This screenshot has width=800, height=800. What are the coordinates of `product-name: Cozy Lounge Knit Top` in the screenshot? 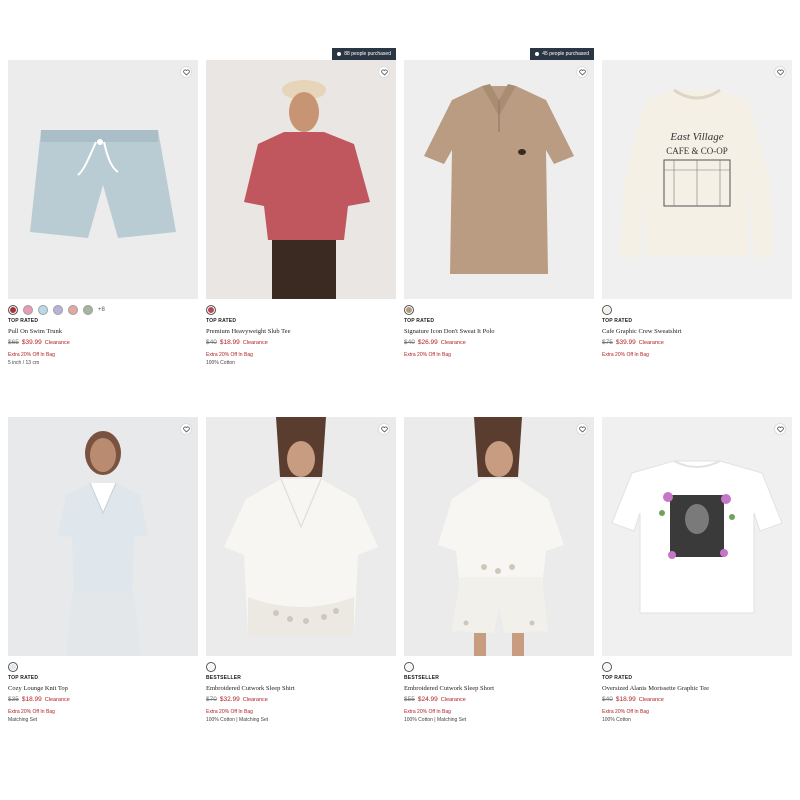 It's located at (103, 688).